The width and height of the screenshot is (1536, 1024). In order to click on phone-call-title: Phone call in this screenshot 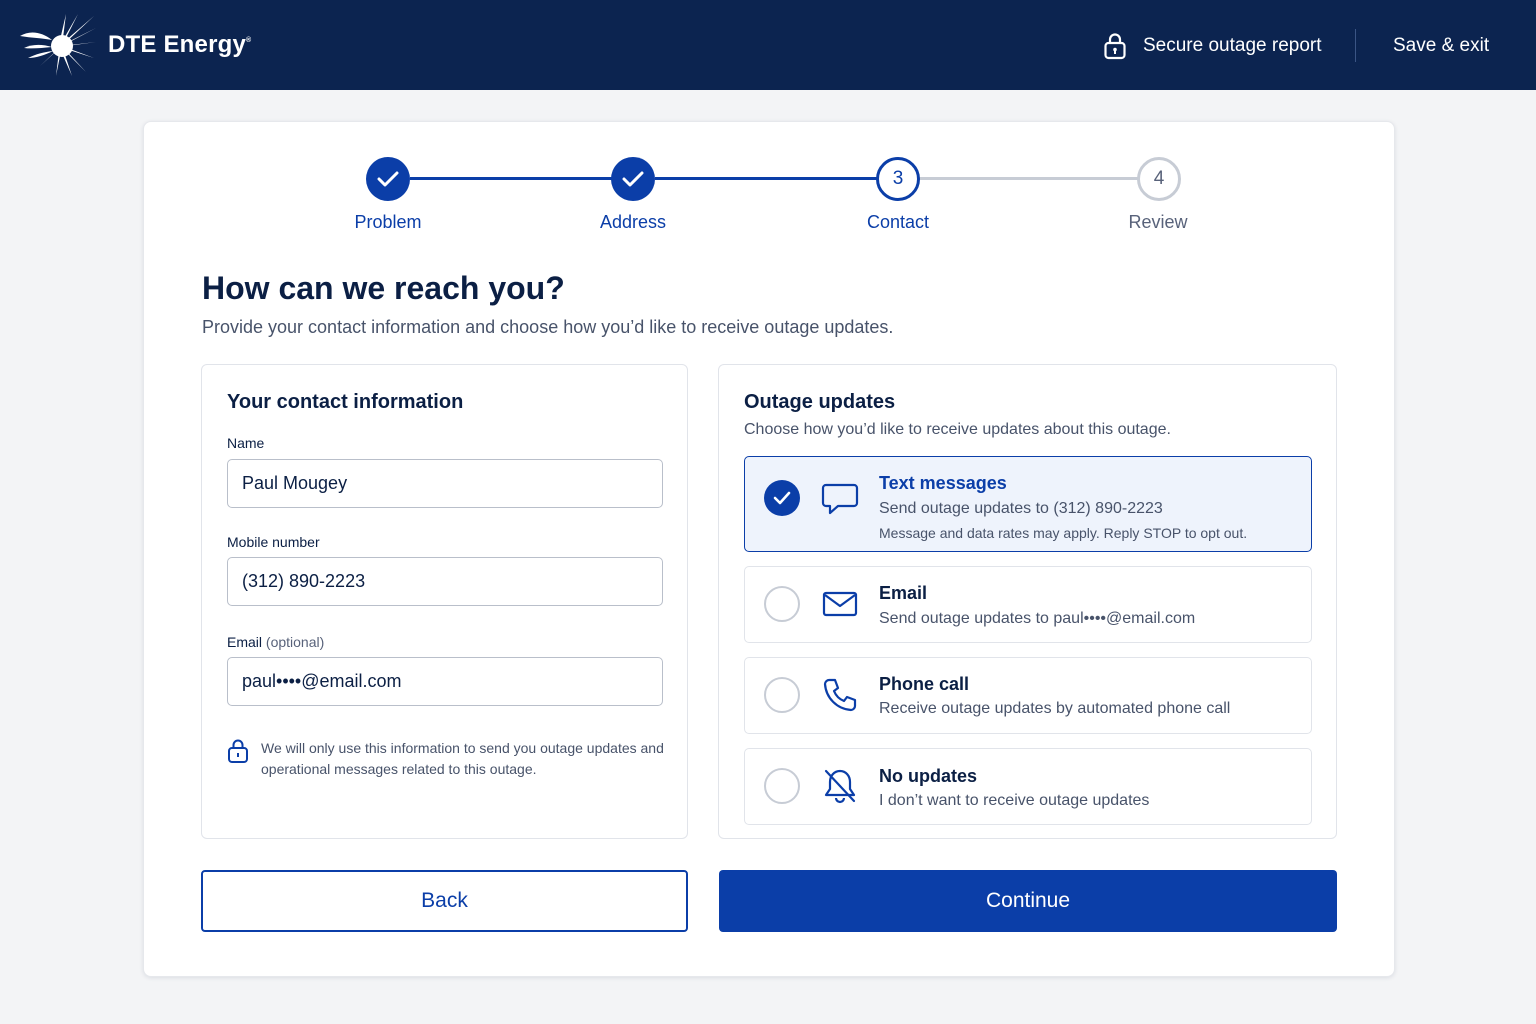, I will do `click(924, 684)`.